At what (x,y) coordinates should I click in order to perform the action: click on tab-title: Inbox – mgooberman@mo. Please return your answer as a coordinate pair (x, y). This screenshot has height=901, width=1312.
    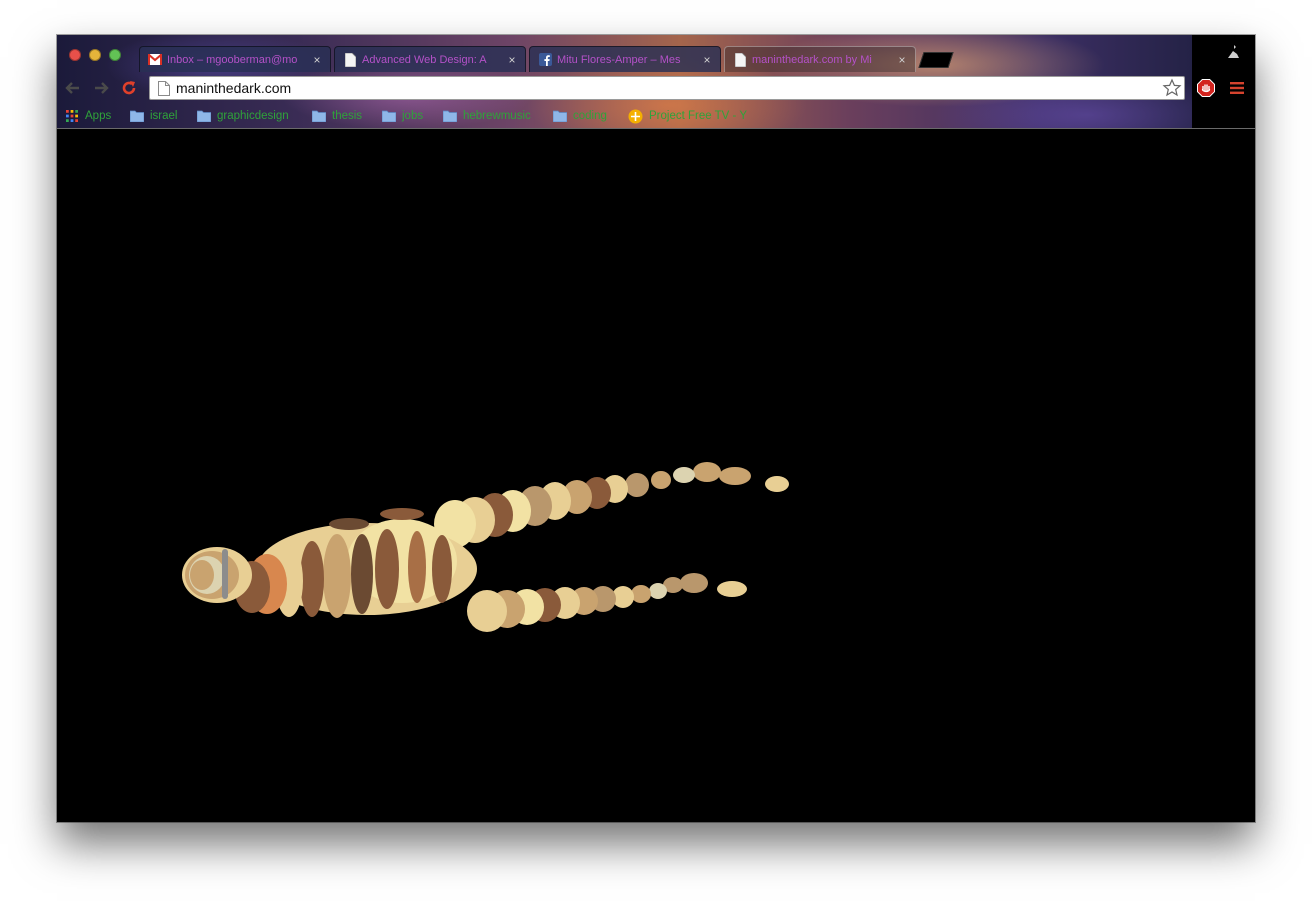
    Looking at the image, I should click on (232, 59).